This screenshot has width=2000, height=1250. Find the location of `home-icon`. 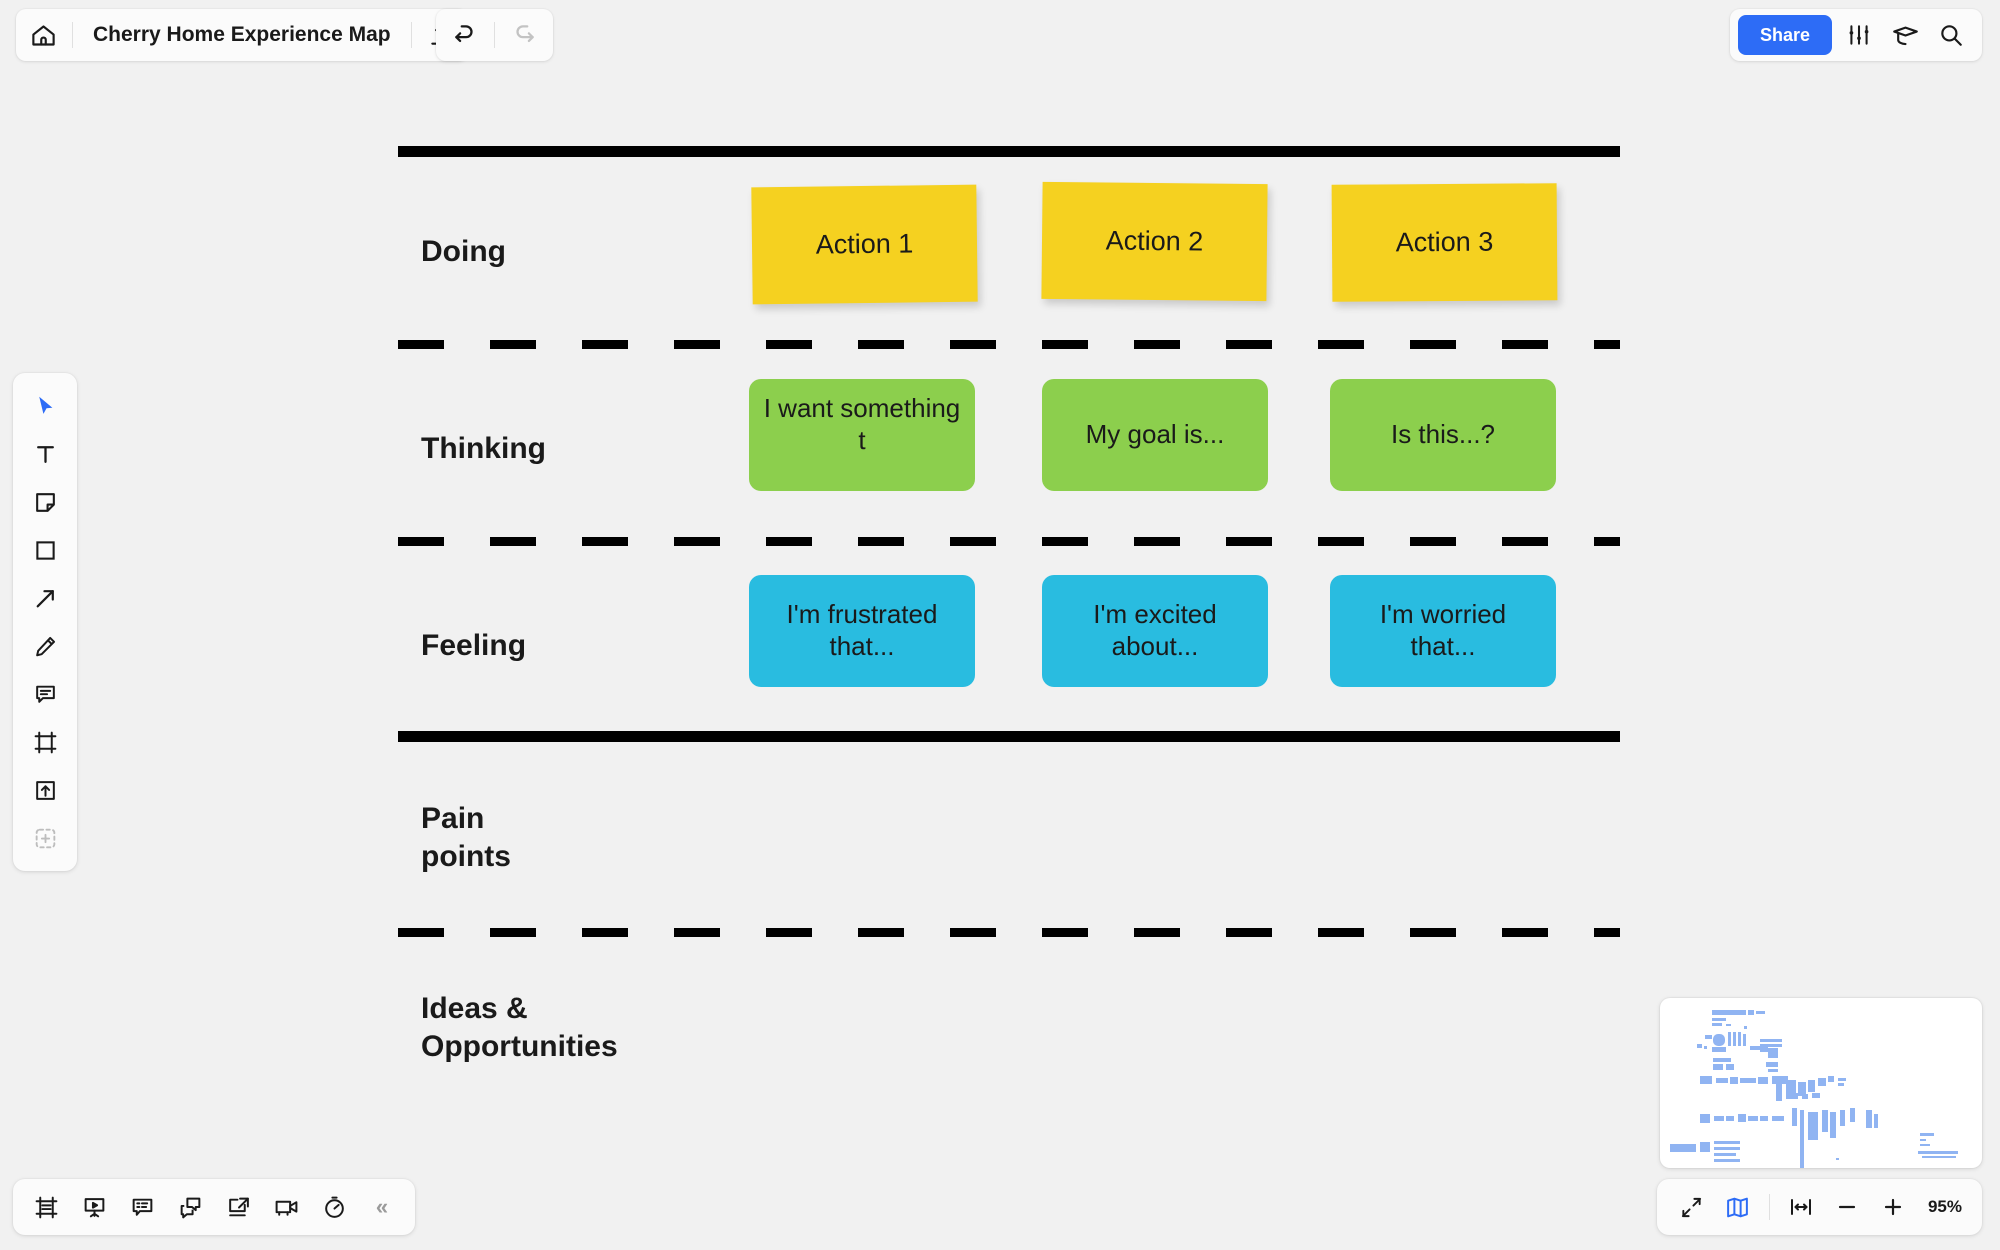

home-icon is located at coordinates (43, 35).